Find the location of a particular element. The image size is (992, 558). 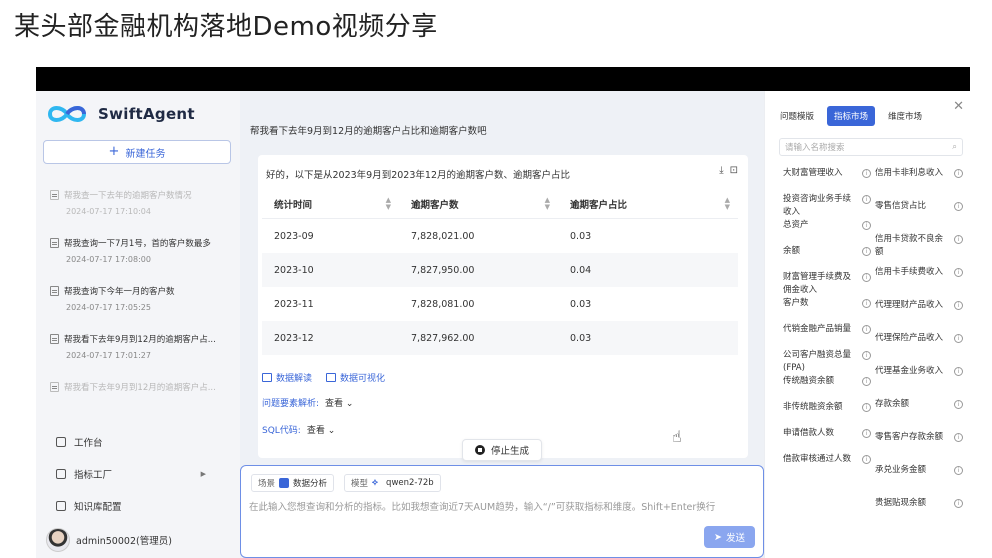

table-cell: 2023-11 is located at coordinates (294, 304).